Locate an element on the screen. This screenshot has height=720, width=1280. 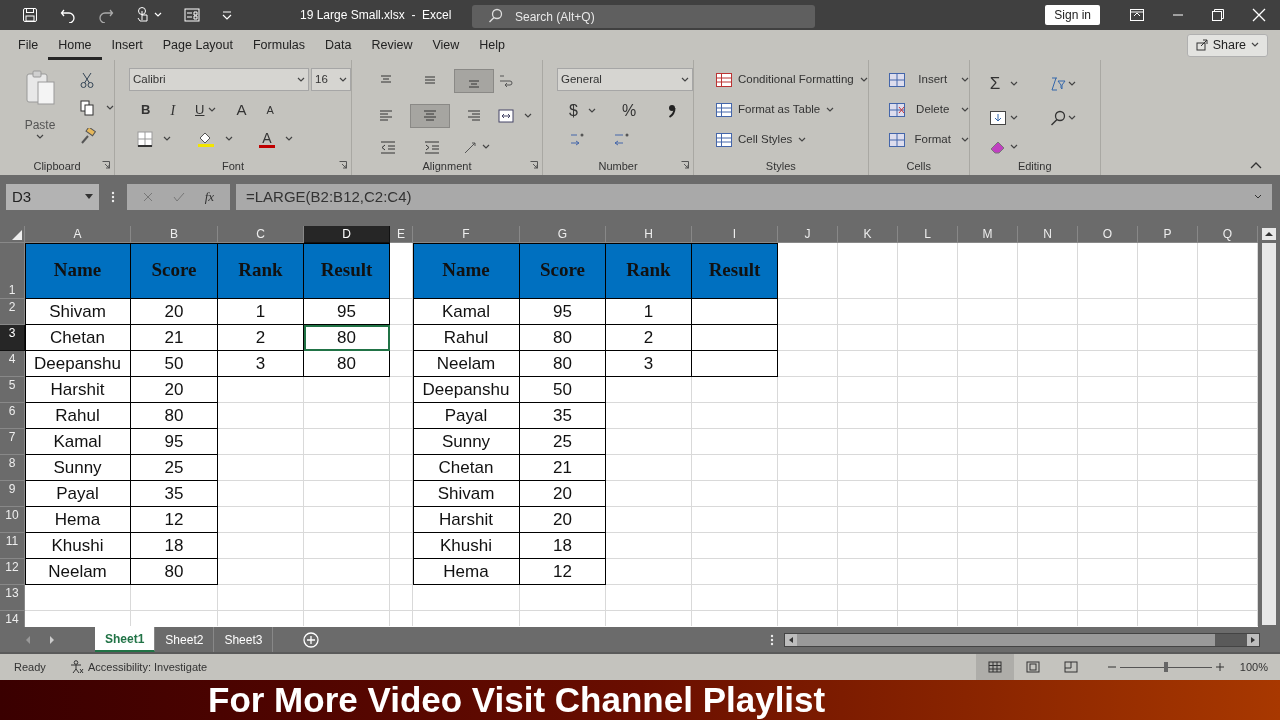
insert-function-button: fx is located at coordinates (209, 197).